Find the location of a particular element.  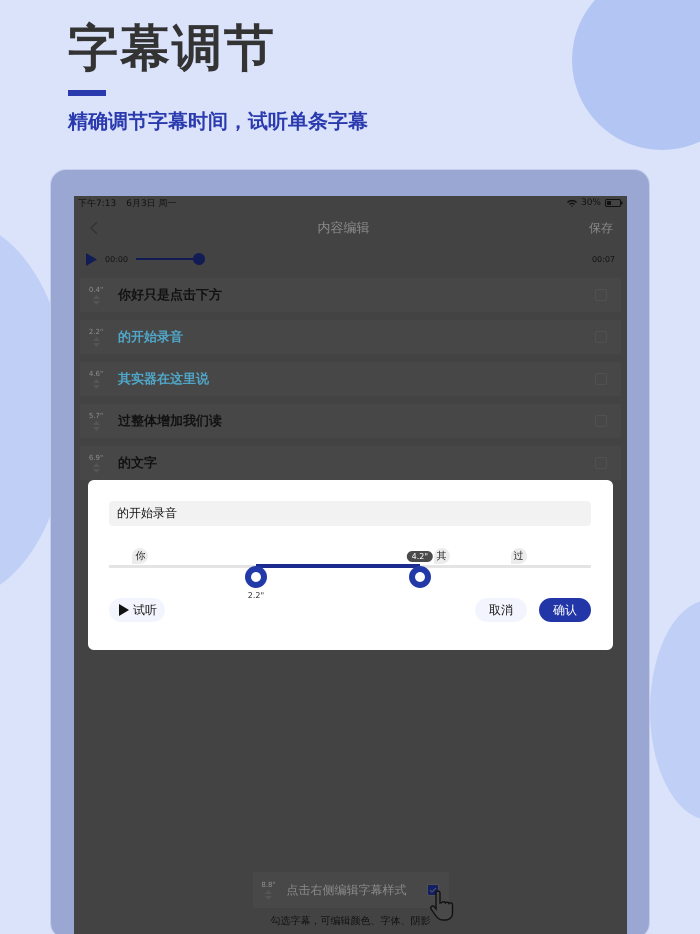

subtitle-marker: 过 is located at coordinates (518, 556).